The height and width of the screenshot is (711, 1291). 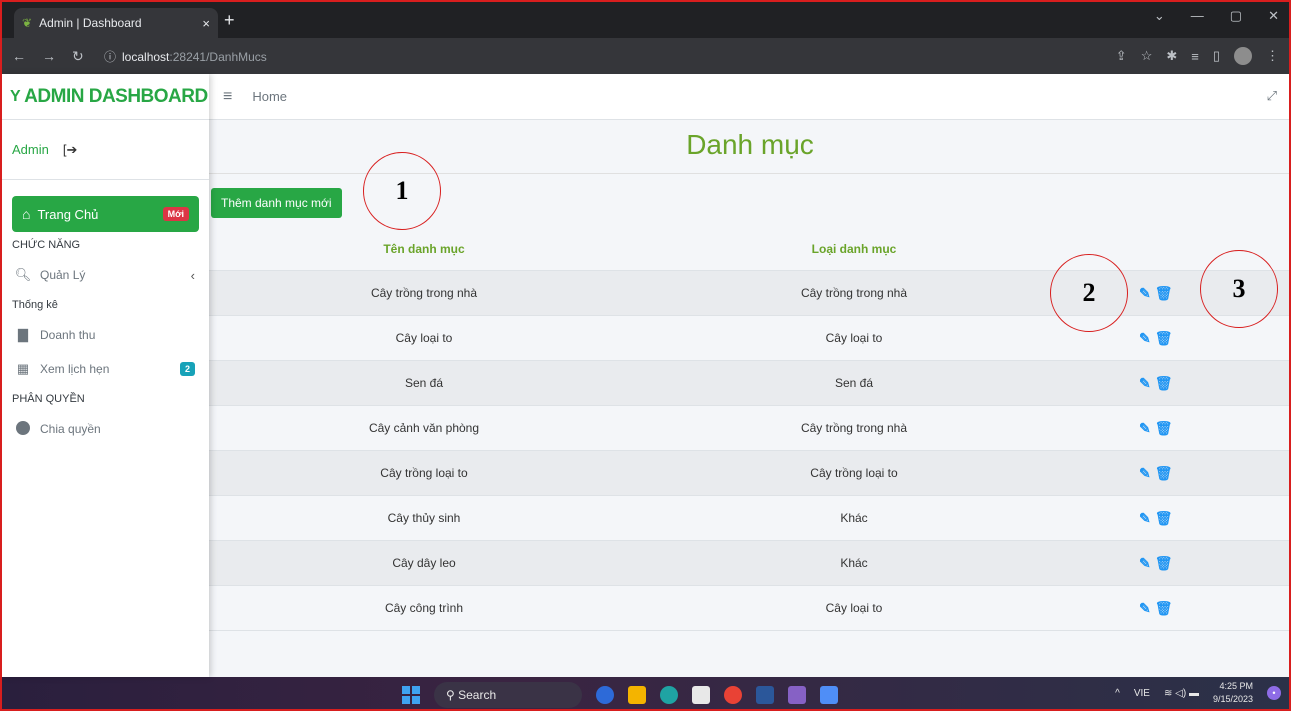 What do you see at coordinates (610, 56) in the screenshot?
I see `url-field: ⓘ localhost:28241/DanhMucs` at bounding box center [610, 56].